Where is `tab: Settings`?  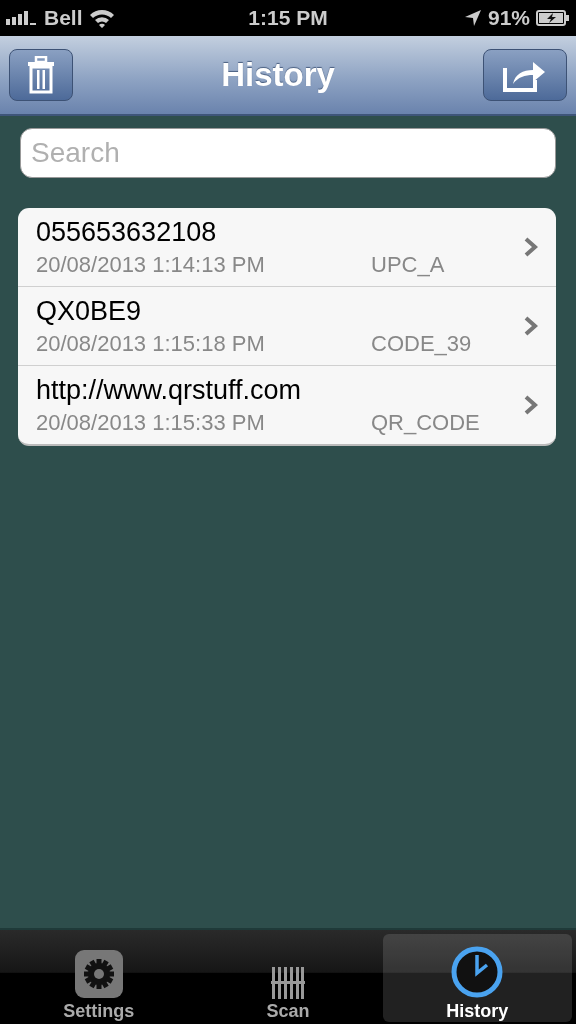 tab: Settings is located at coordinates (99, 978).